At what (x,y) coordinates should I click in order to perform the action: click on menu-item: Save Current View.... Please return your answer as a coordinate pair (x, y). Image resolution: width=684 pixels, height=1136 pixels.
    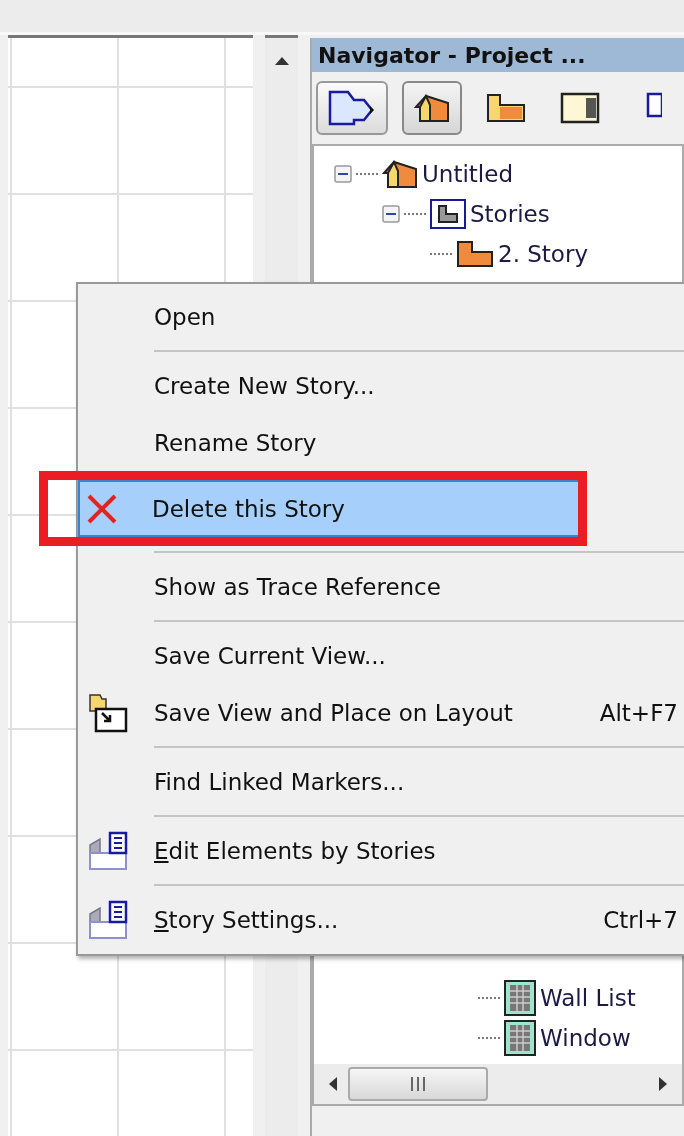
    Looking at the image, I should click on (382, 655).